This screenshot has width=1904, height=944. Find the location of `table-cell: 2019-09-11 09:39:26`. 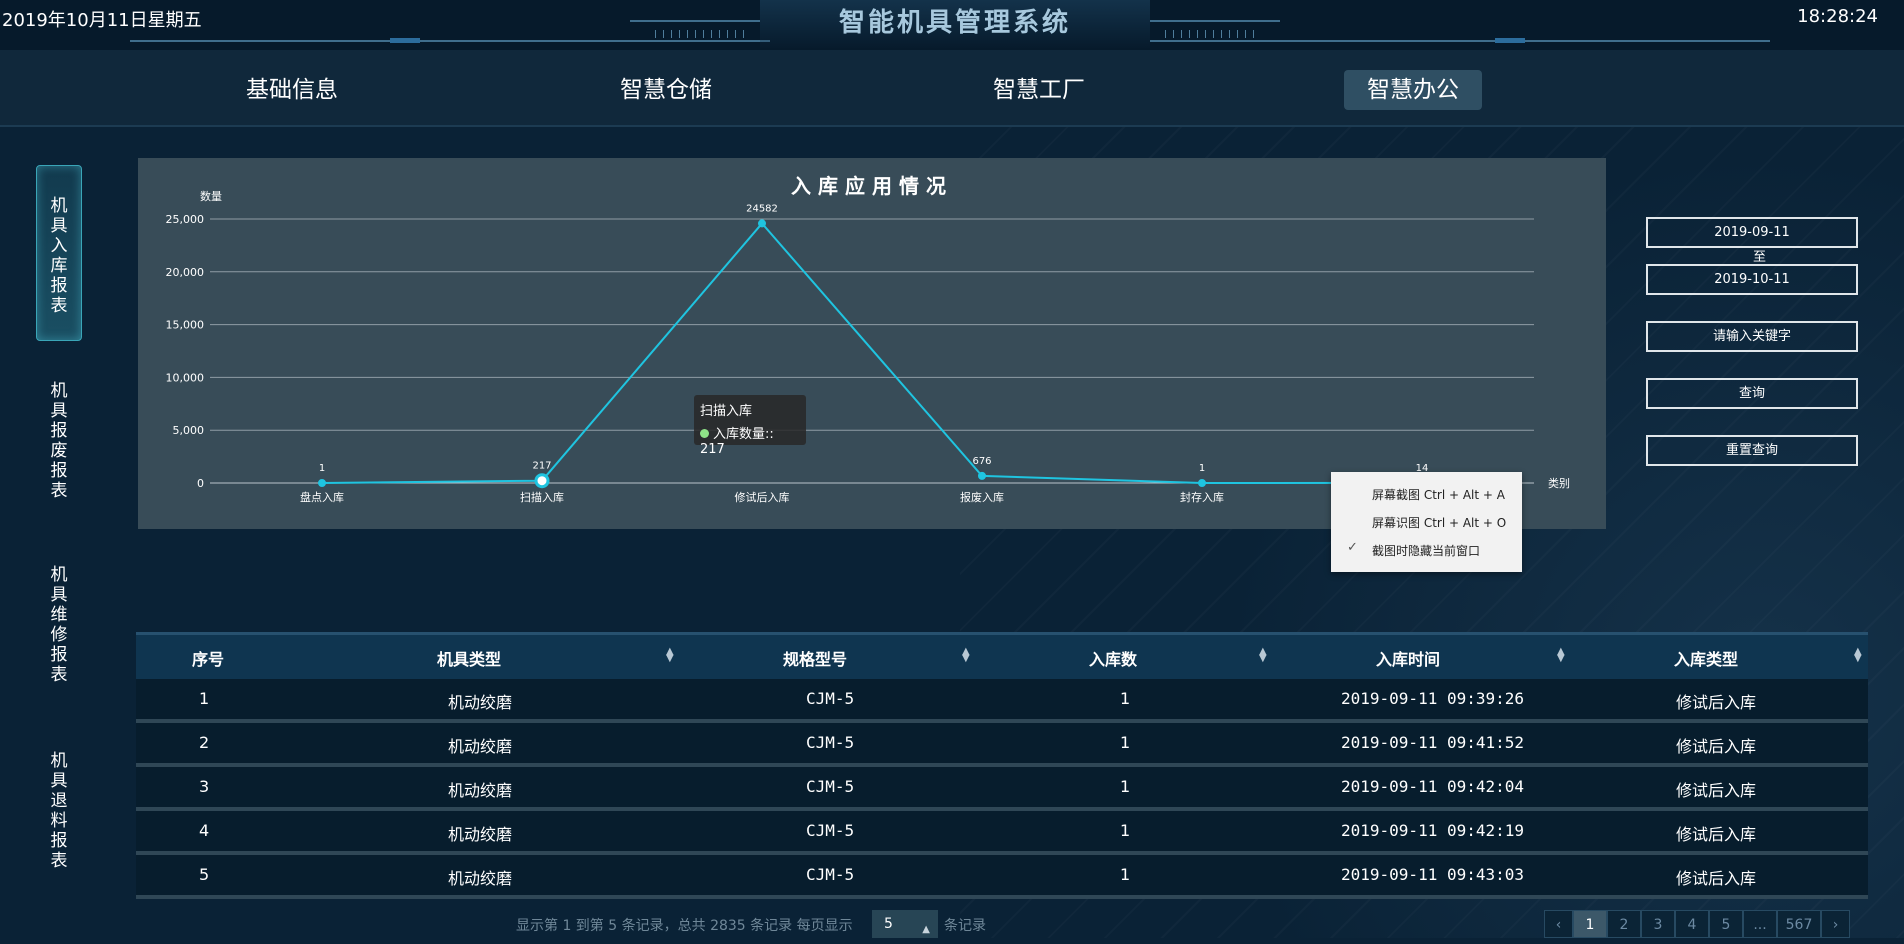

table-cell: 2019-09-11 09:39:26 is located at coordinates (1433, 698).